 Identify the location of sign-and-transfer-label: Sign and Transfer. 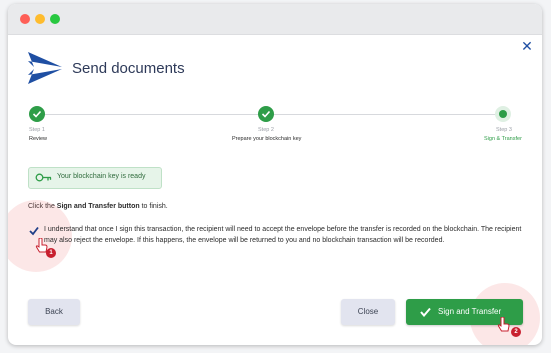
(470, 311).